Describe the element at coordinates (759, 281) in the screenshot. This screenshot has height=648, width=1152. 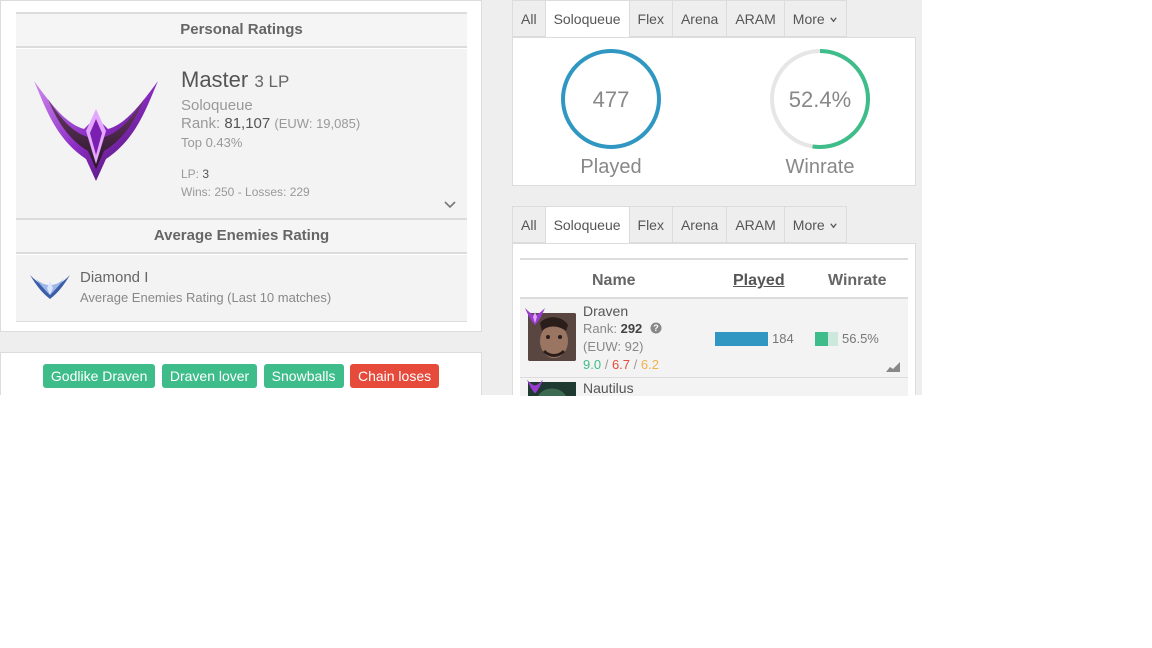
I see `col-played-header: Played` at that location.